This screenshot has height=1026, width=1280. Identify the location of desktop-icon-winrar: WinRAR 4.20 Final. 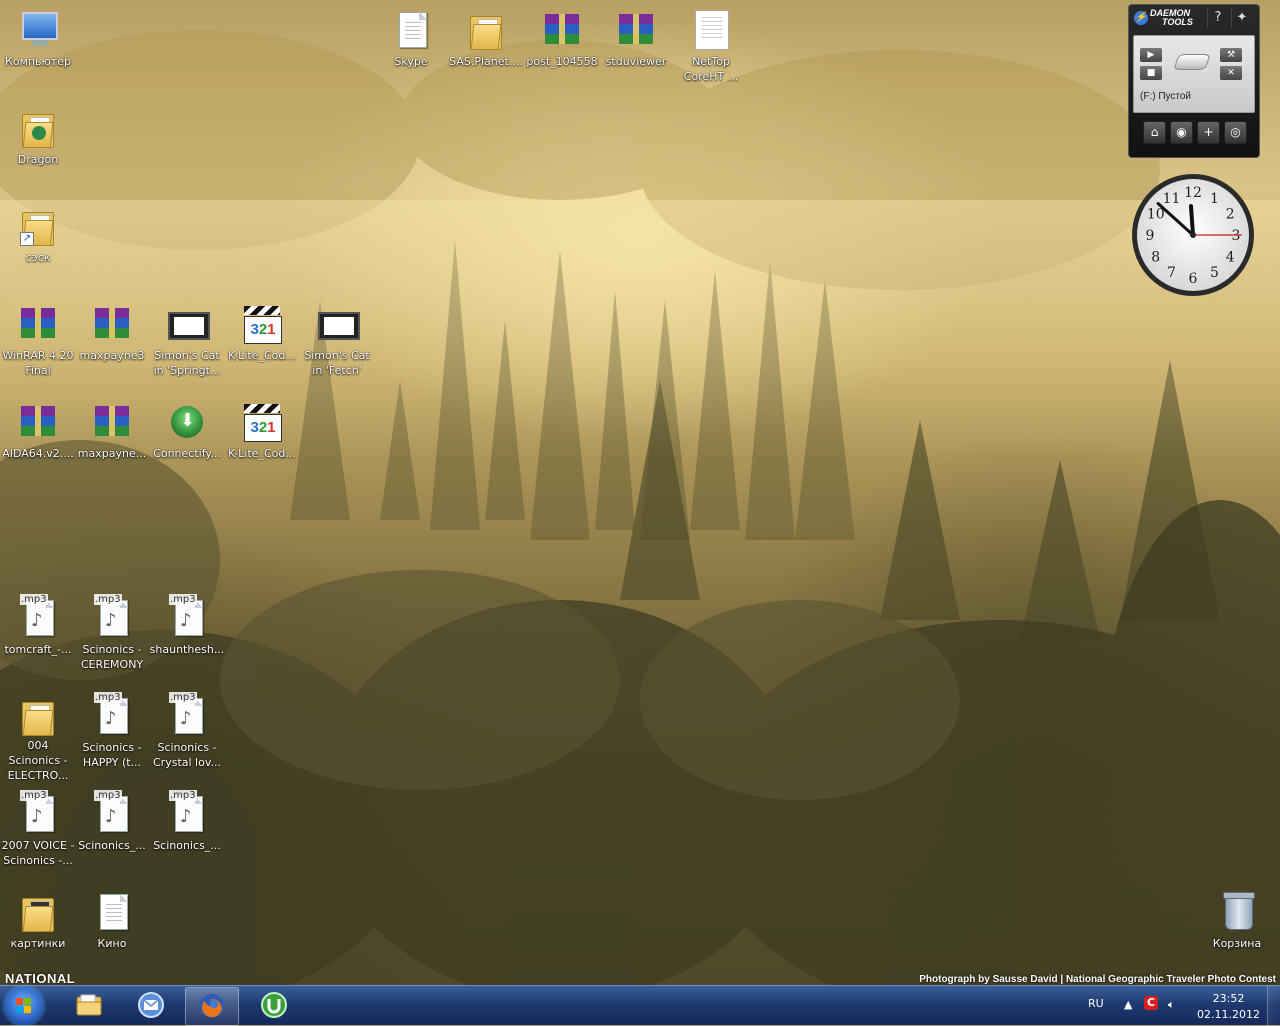
(38, 343).